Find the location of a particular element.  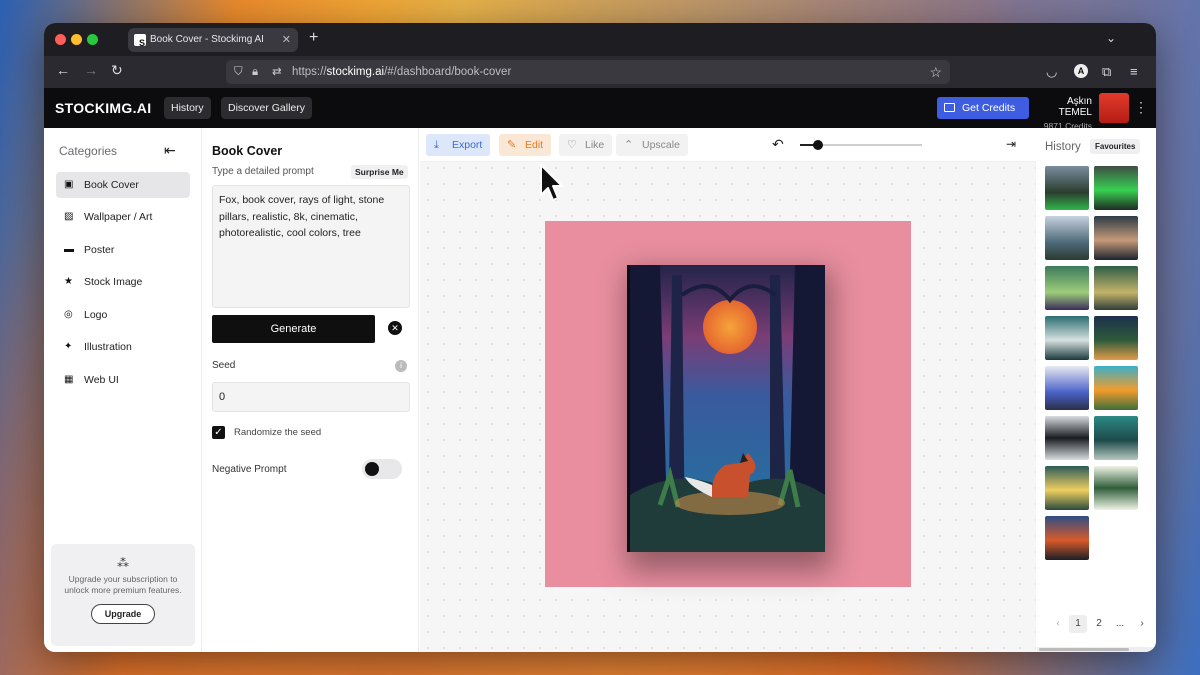

star-icon: ★ is located at coordinates (68, 281).